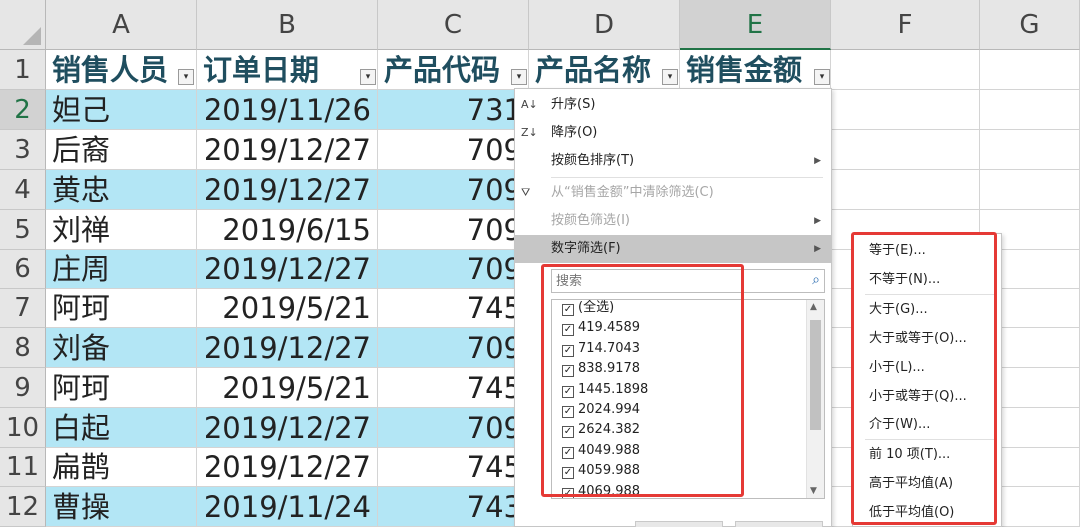 The image size is (1080, 527). What do you see at coordinates (813, 307) in the screenshot?
I see `scroll-up-icon: ▲` at bounding box center [813, 307].